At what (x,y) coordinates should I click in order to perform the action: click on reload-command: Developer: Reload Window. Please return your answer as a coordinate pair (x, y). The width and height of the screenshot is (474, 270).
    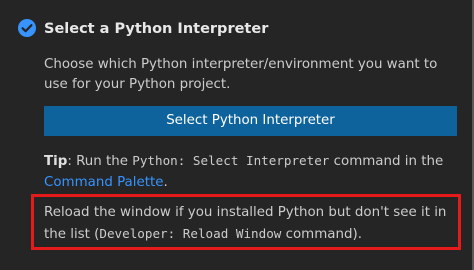
    Looking at the image, I should click on (190, 233).